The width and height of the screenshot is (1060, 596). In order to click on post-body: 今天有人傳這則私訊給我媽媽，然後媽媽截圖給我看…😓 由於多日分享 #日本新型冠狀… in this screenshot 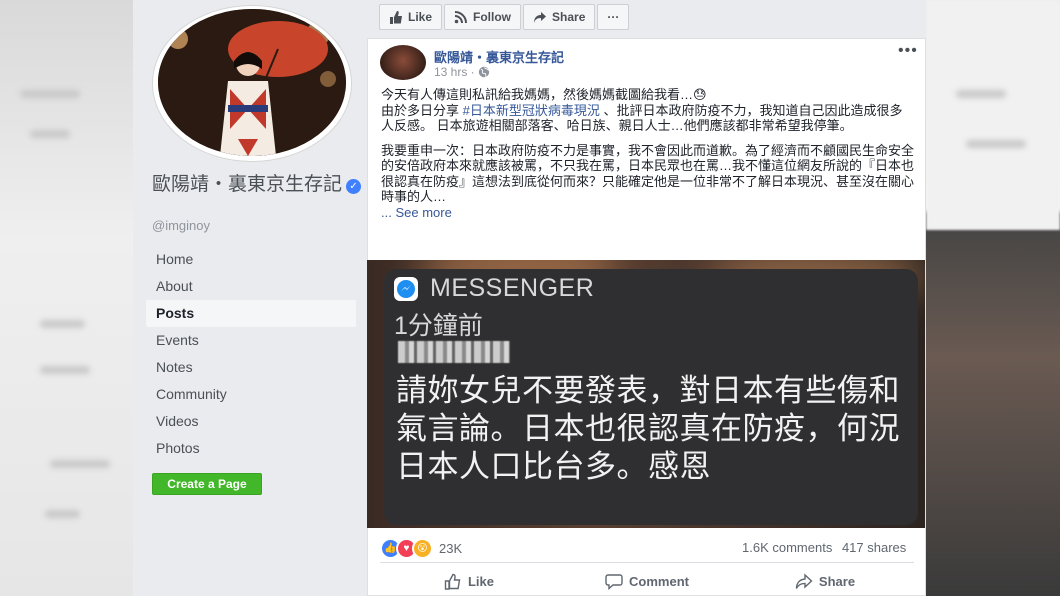, I will do `click(647, 153)`.